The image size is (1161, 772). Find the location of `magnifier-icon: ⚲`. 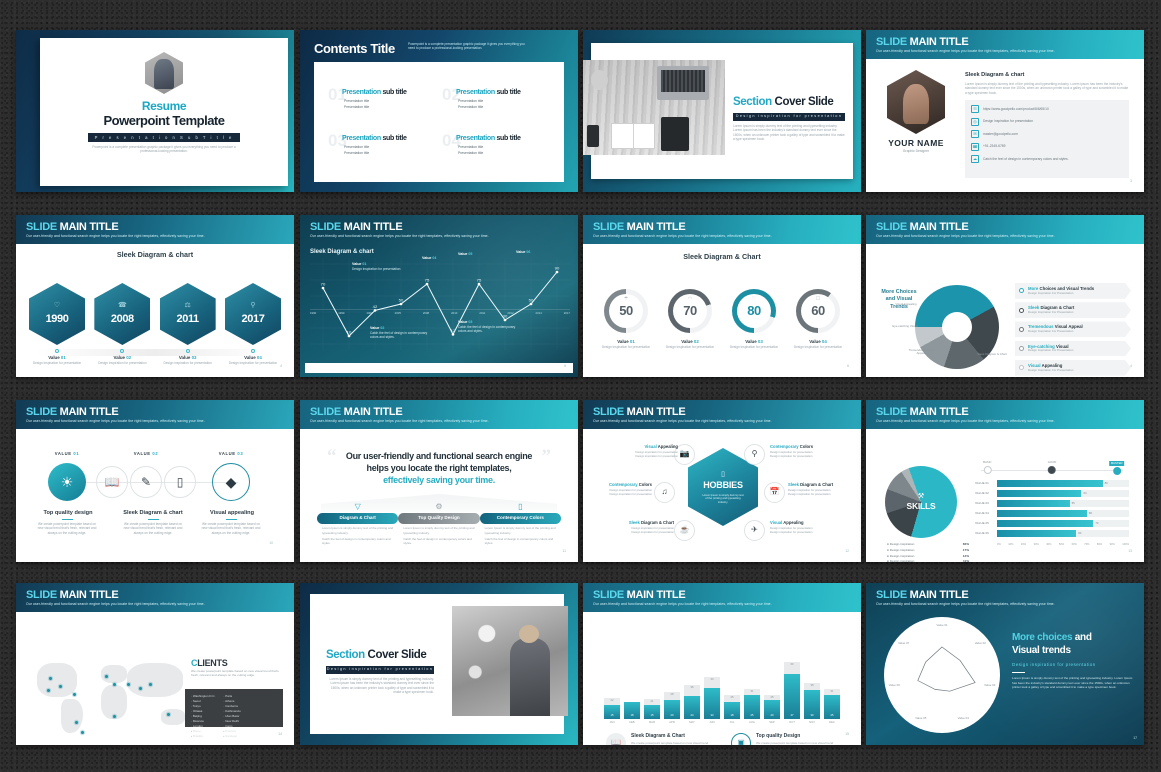

magnifier-icon: ⚲ is located at coordinates (754, 454).